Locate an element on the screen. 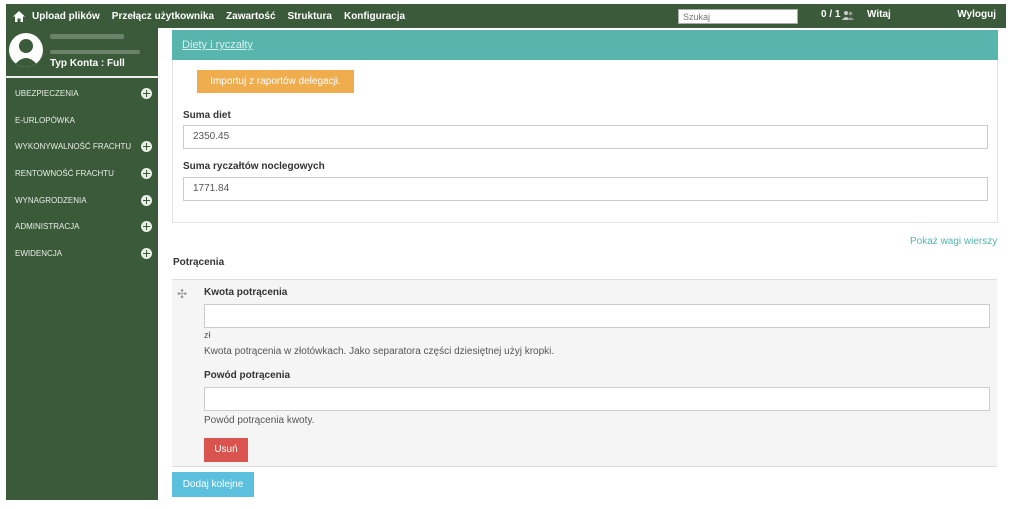 Image resolution: width=1024 pixels, height=509 pixels. user-profile: Typ Konta : Full is located at coordinates (82, 53).